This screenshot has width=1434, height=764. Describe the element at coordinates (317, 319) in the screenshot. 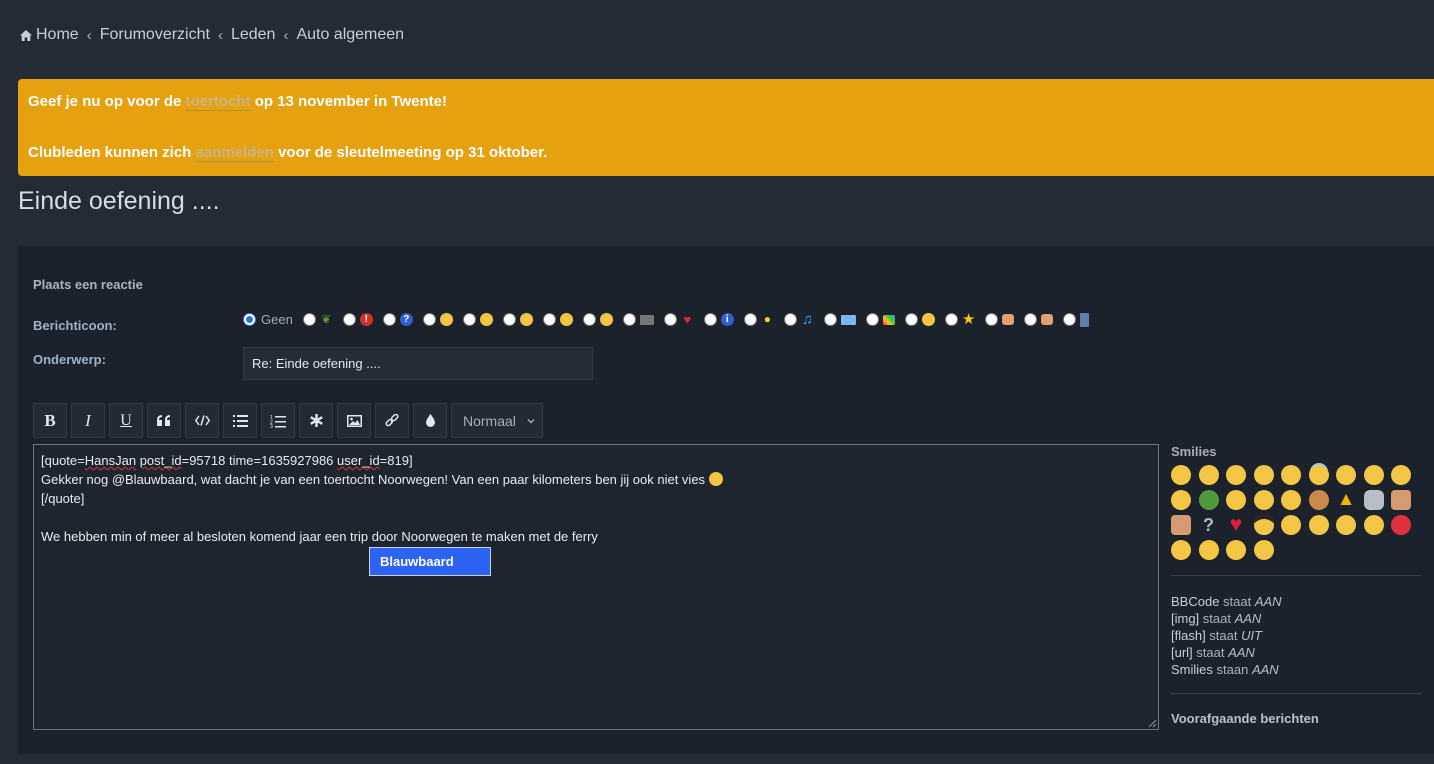

I see `post-icon-option: ❦` at that location.